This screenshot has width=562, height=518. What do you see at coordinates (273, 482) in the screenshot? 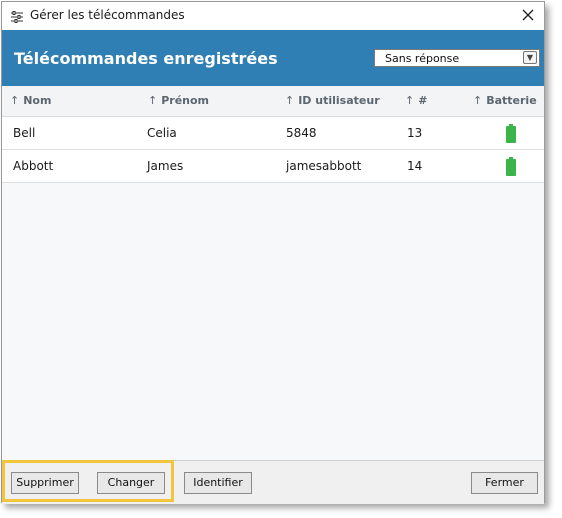
I see `footer-bar: Supprimer Changer Identifier Fermer` at bounding box center [273, 482].